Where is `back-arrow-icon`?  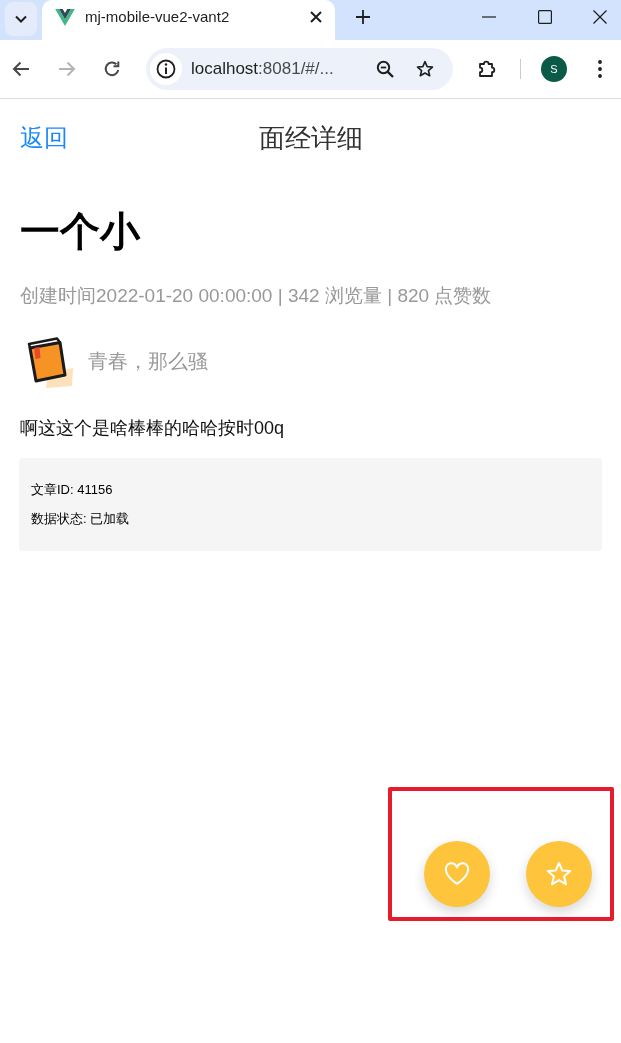 back-arrow-icon is located at coordinates (21, 69).